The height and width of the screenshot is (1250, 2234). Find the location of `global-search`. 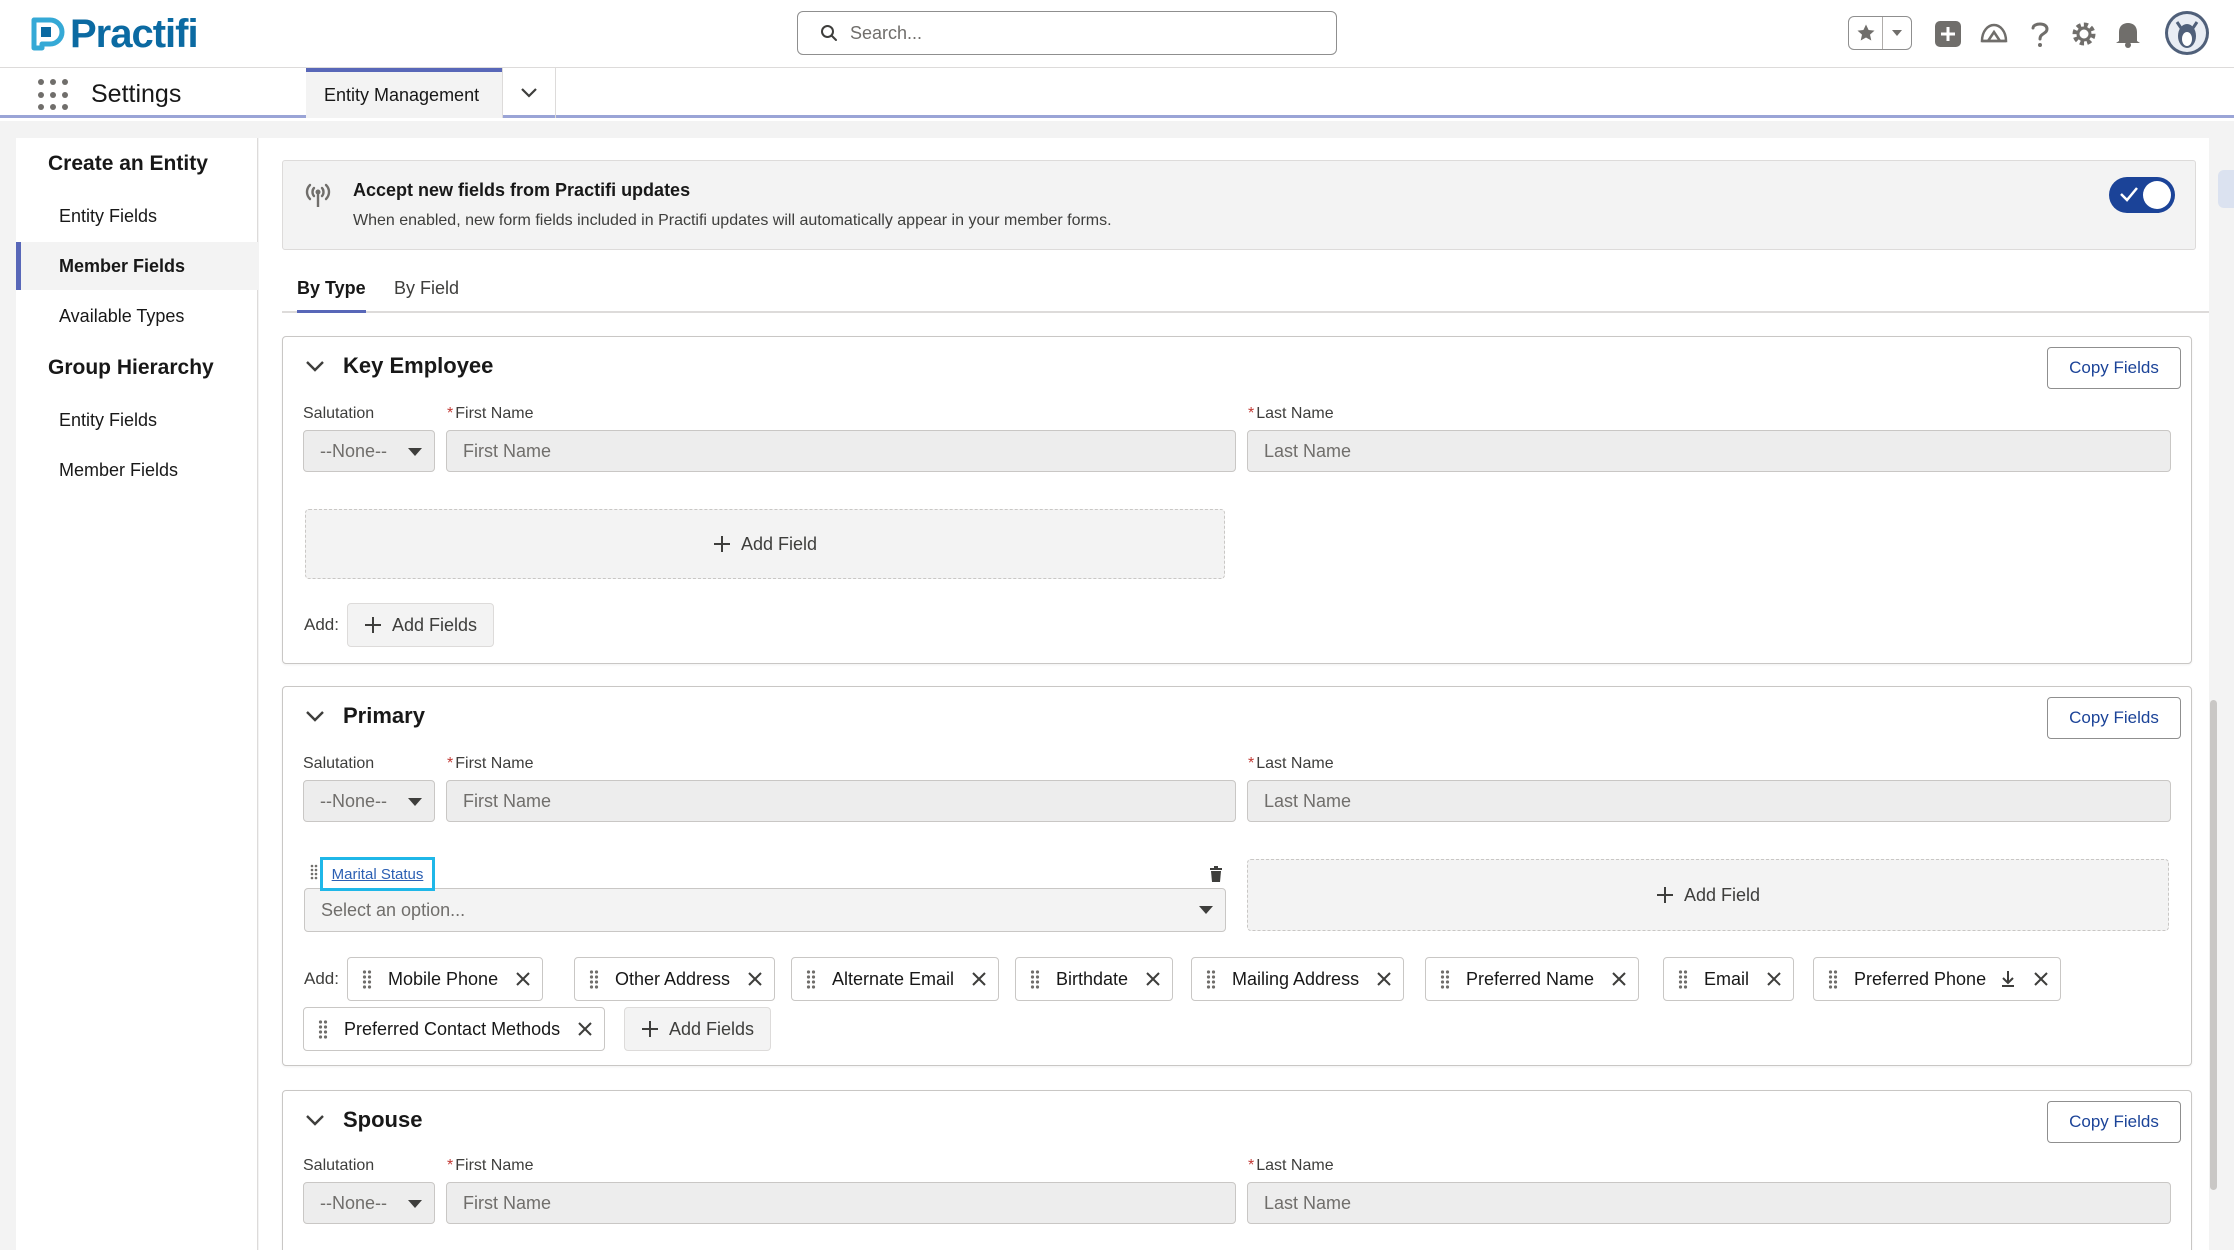

global-search is located at coordinates (1067, 33).